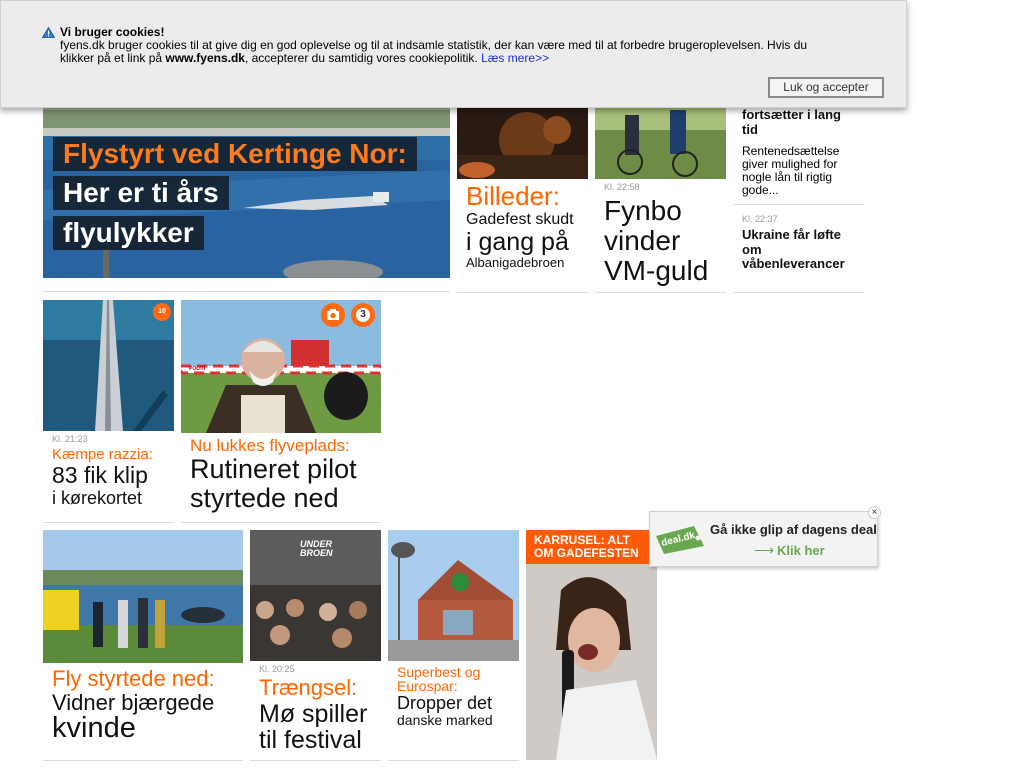 This screenshot has width=1024, height=768. I want to click on vidner-line2: kvinde, so click(94, 728).